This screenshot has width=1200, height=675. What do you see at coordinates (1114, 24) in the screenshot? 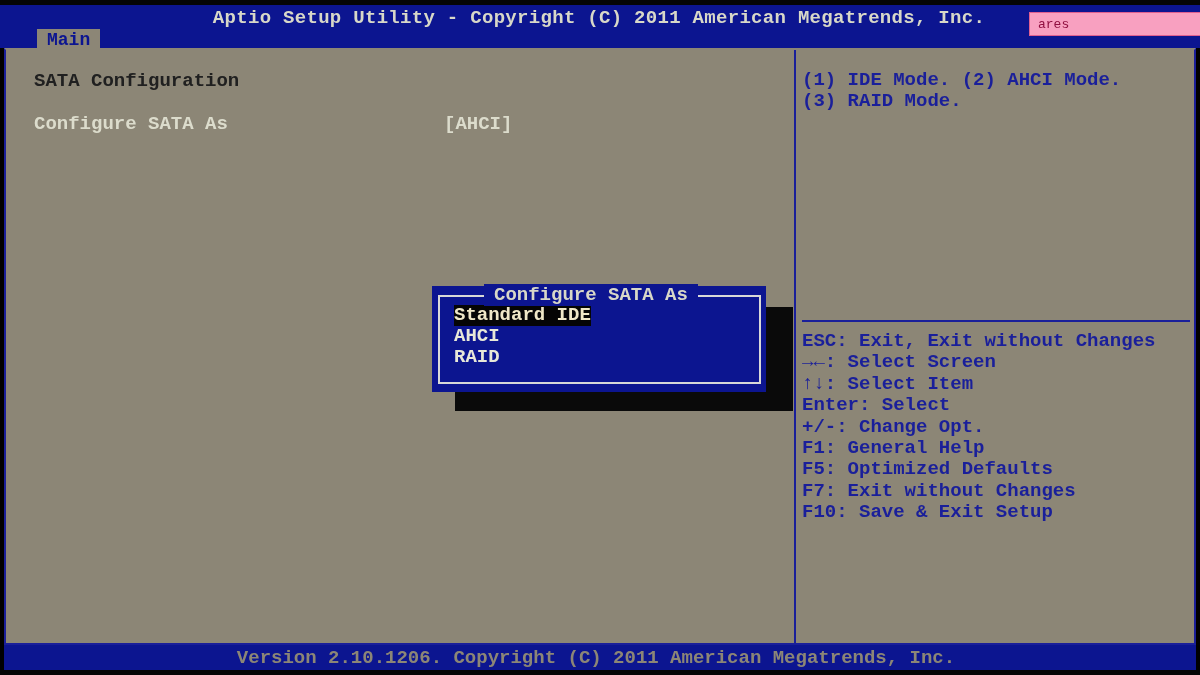
I see `user-field: ares` at bounding box center [1114, 24].